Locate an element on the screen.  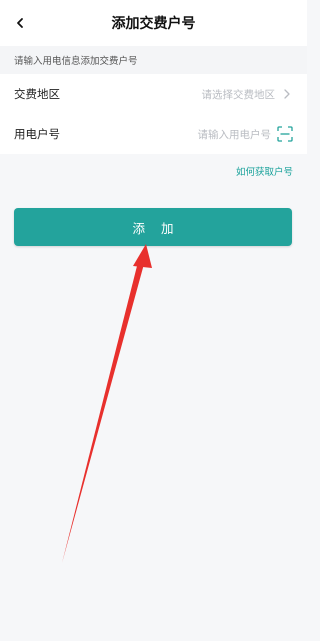
add-button: 添 加 is located at coordinates (153, 227).